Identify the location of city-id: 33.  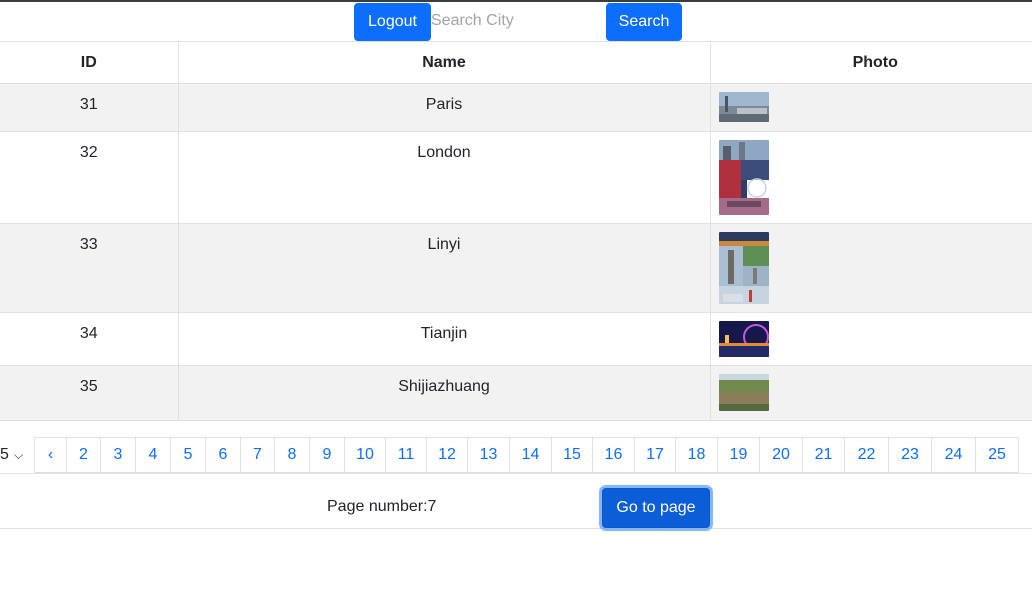
(88, 244).